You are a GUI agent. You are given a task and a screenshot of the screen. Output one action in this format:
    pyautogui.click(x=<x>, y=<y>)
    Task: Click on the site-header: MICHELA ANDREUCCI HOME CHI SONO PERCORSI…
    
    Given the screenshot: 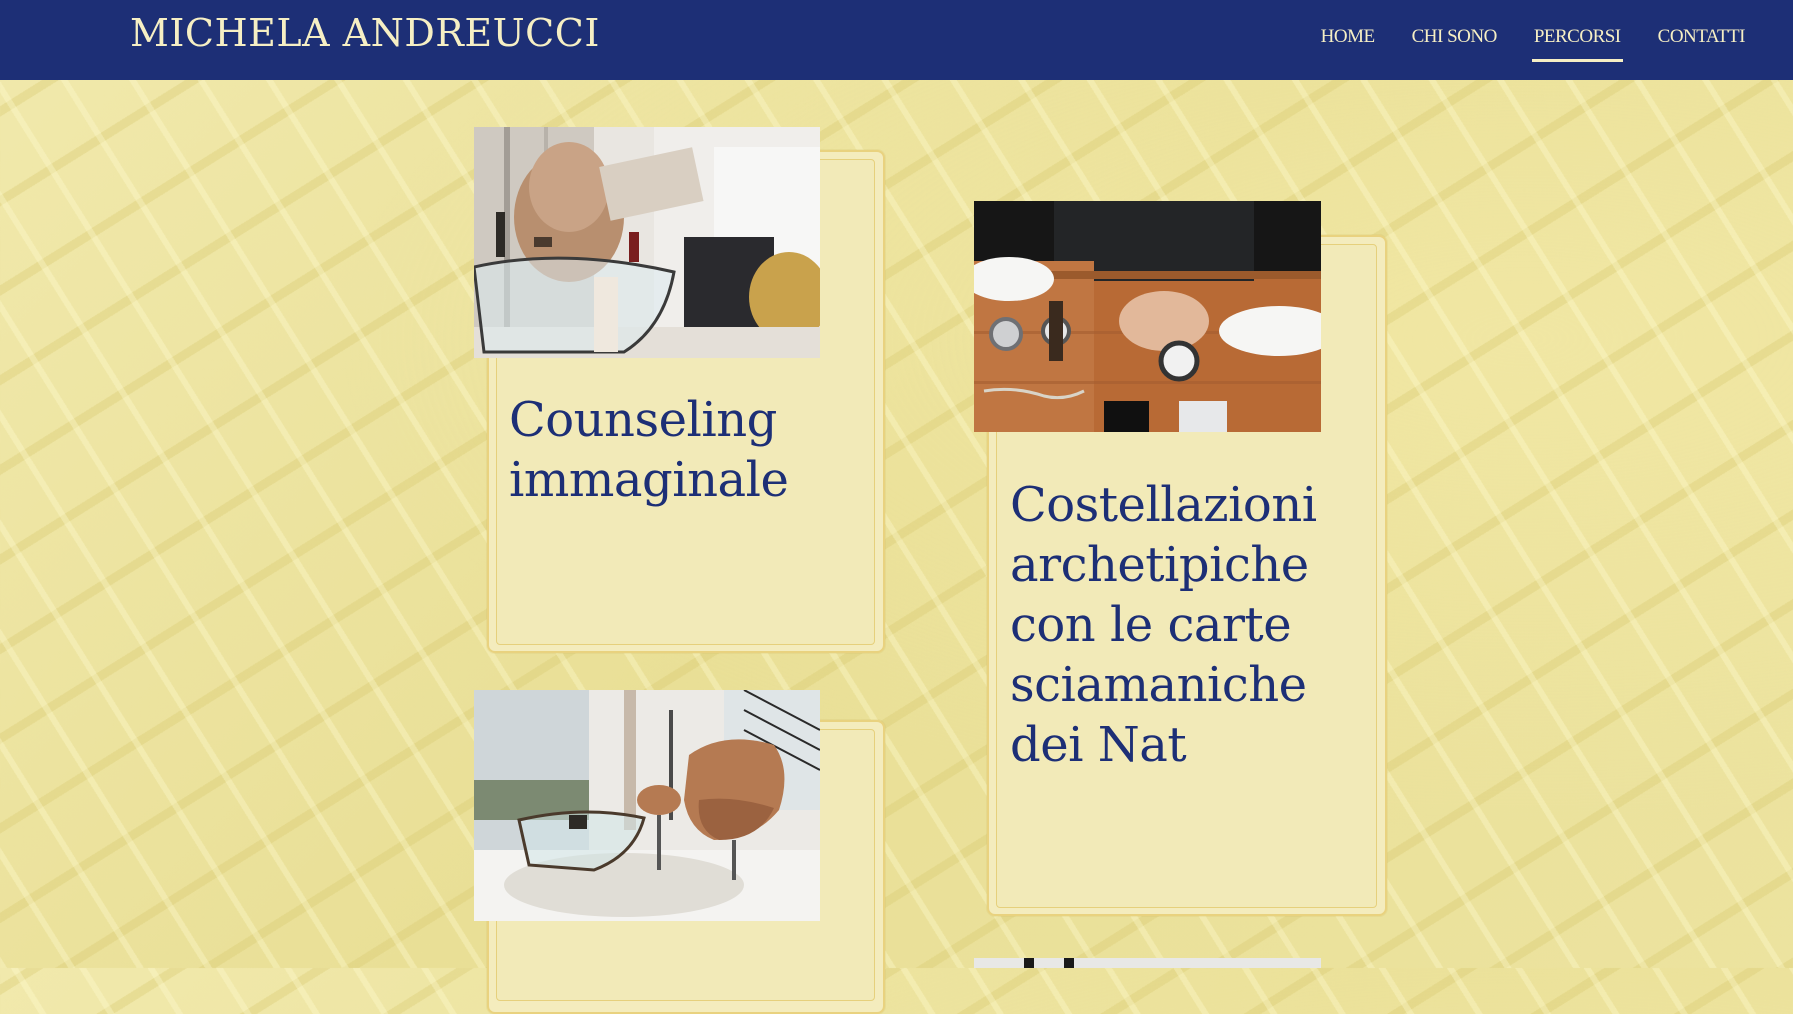 What is the action you would take?
    pyautogui.click(x=896, y=40)
    